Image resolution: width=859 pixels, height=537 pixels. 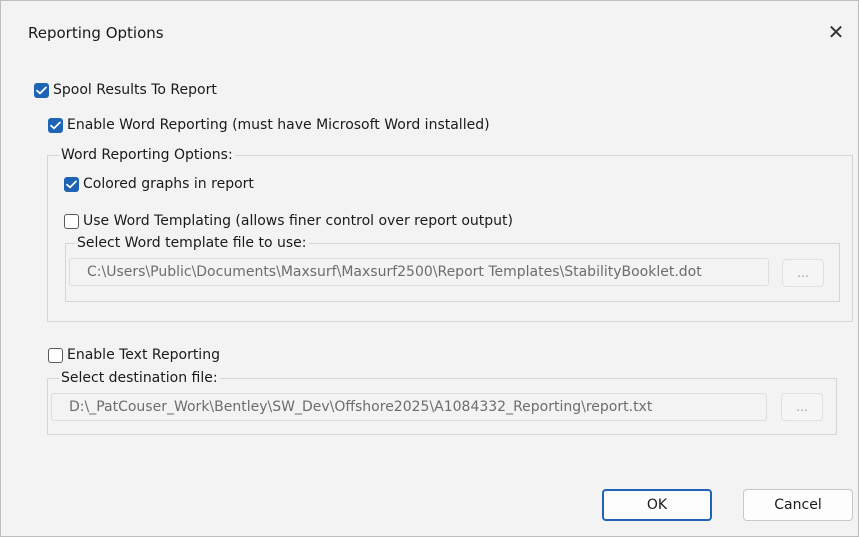 I want to click on colored-graphs-checkbox: Colored graphs in report, so click(x=159, y=184).